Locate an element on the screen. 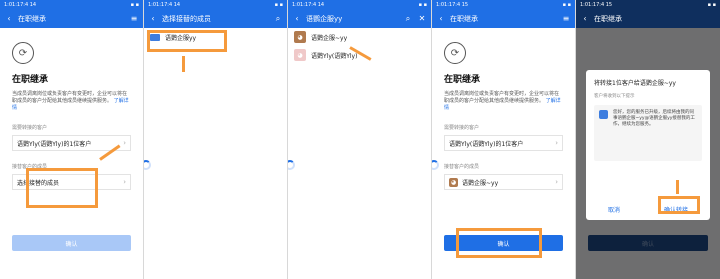  close-icon: ✕ is located at coordinates (422, 19).